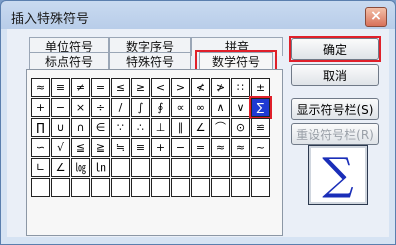 This screenshot has width=396, height=245. What do you see at coordinates (335, 49) in the screenshot?
I see `ok-button-highlight` at bounding box center [335, 49].